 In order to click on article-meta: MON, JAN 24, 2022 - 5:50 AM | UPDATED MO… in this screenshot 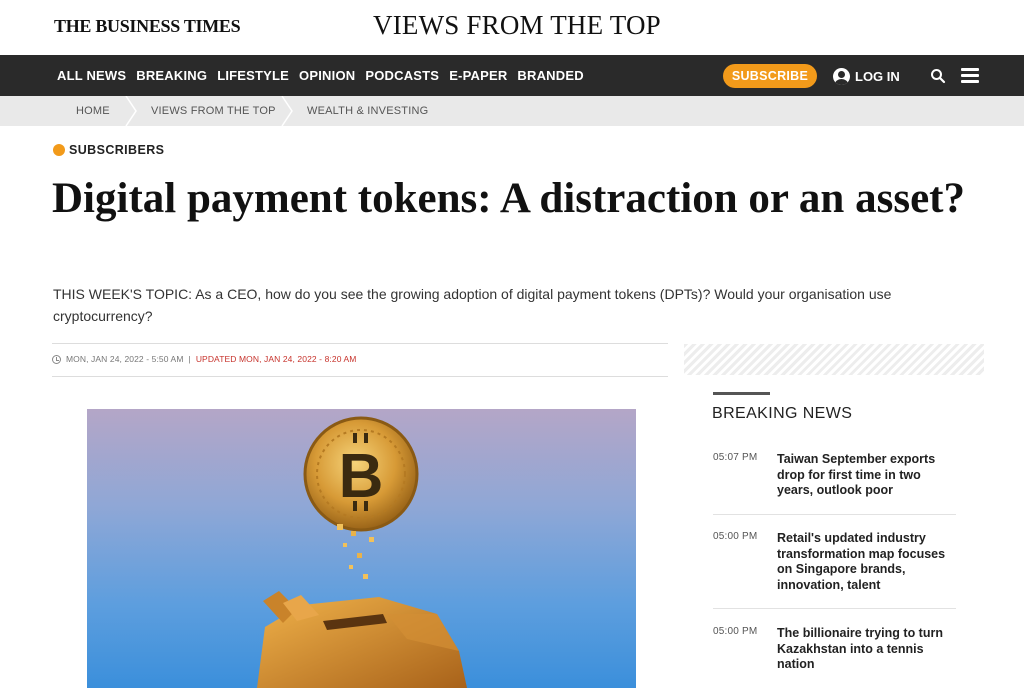, I will do `click(204, 359)`.